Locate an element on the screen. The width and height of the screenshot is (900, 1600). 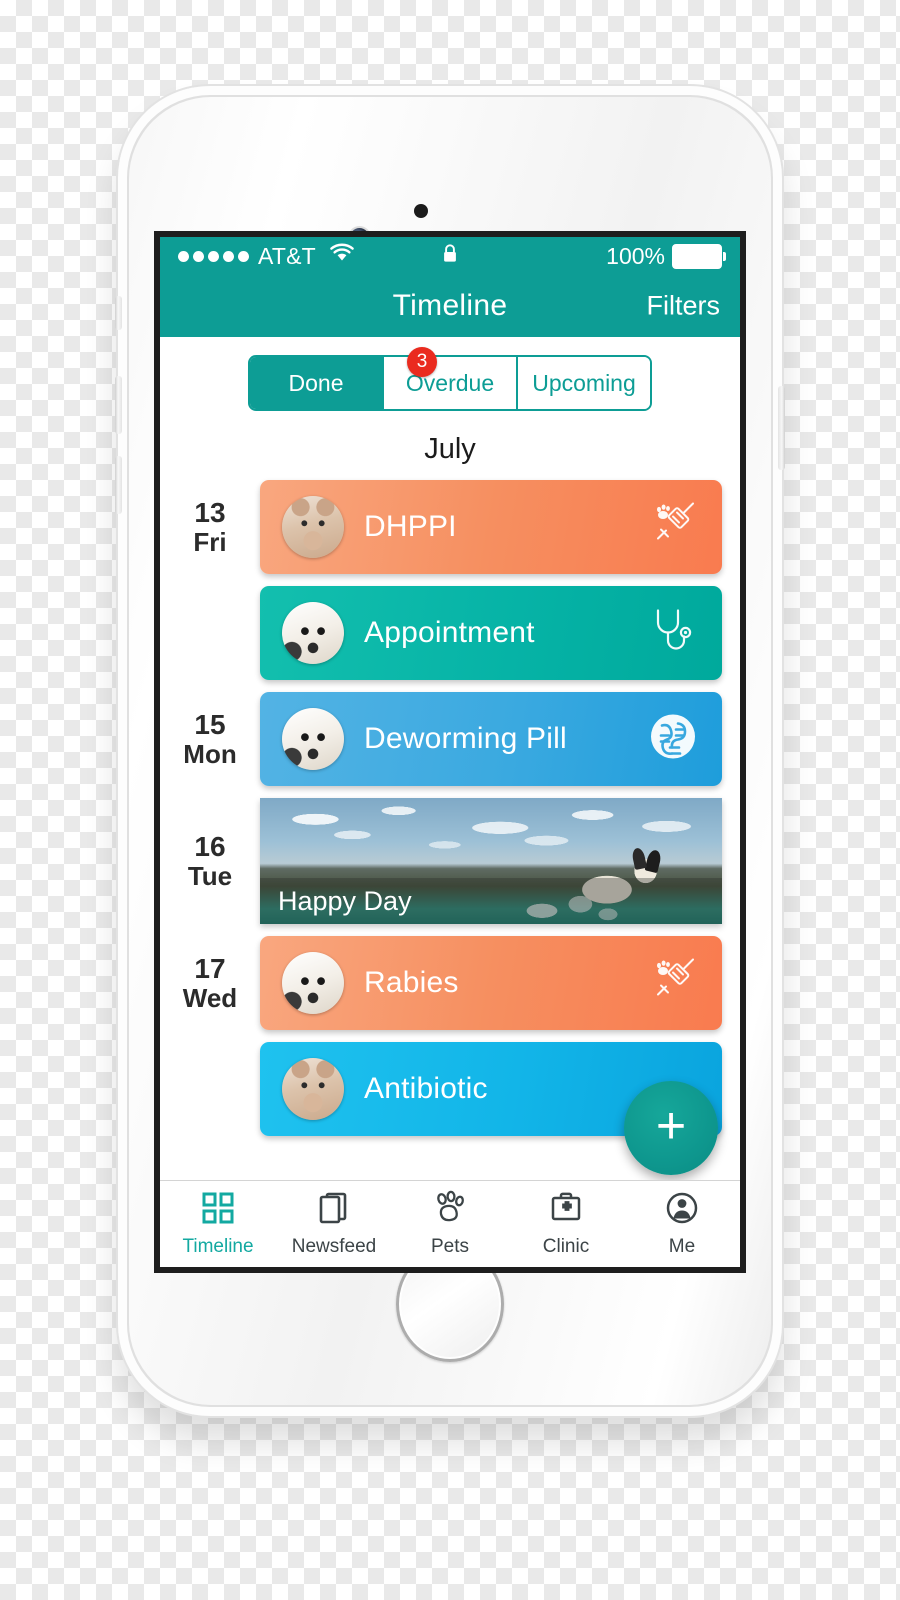
date-number: 16 is located at coordinates (210, 846).